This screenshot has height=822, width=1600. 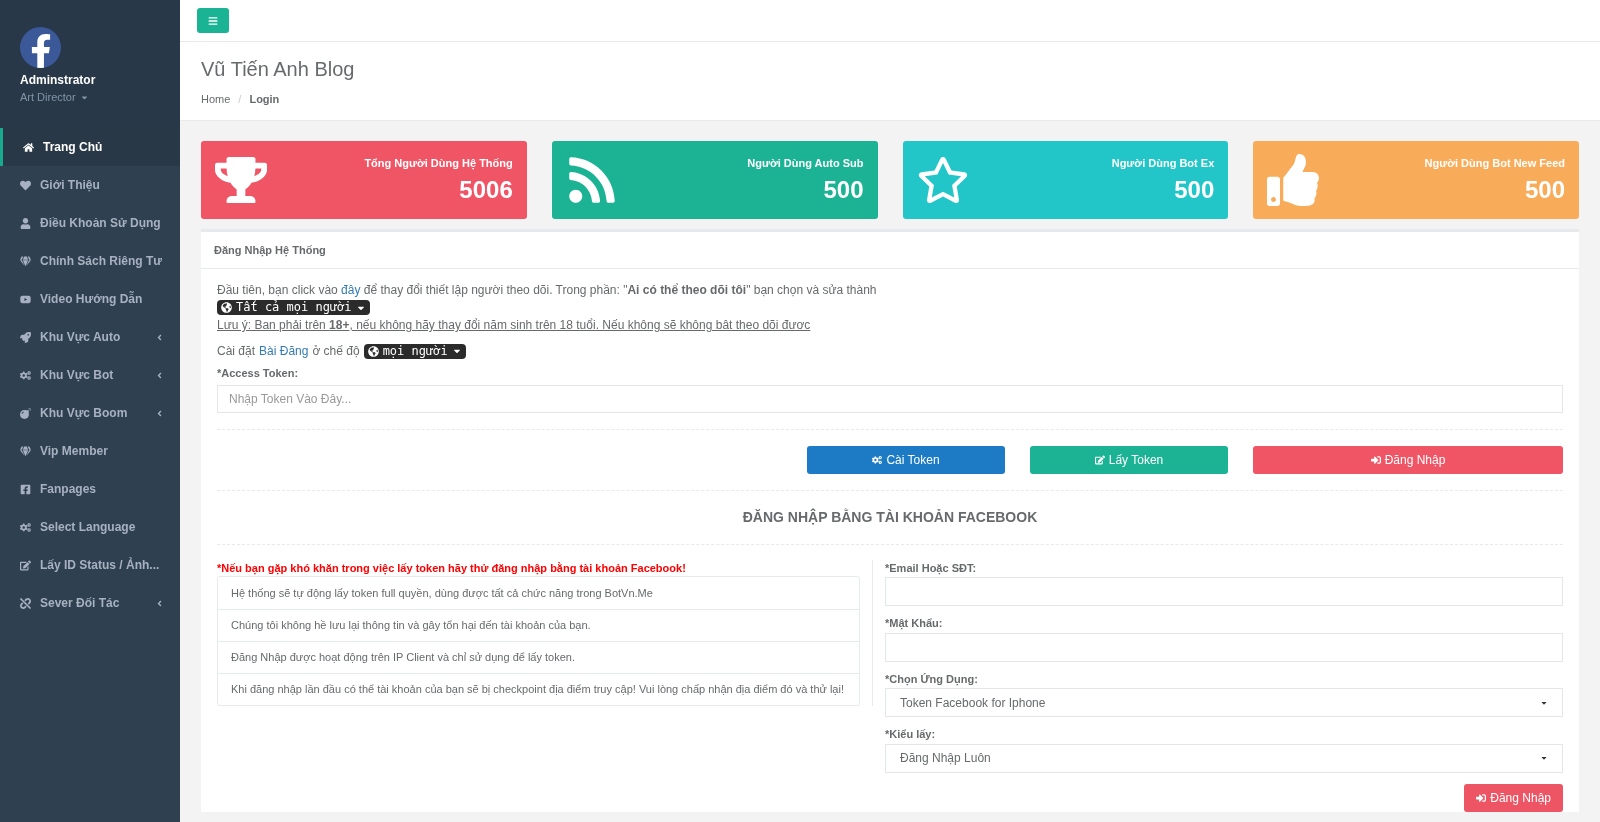 What do you see at coordinates (264, 99) in the screenshot?
I see `breadcrumb-link: Login` at bounding box center [264, 99].